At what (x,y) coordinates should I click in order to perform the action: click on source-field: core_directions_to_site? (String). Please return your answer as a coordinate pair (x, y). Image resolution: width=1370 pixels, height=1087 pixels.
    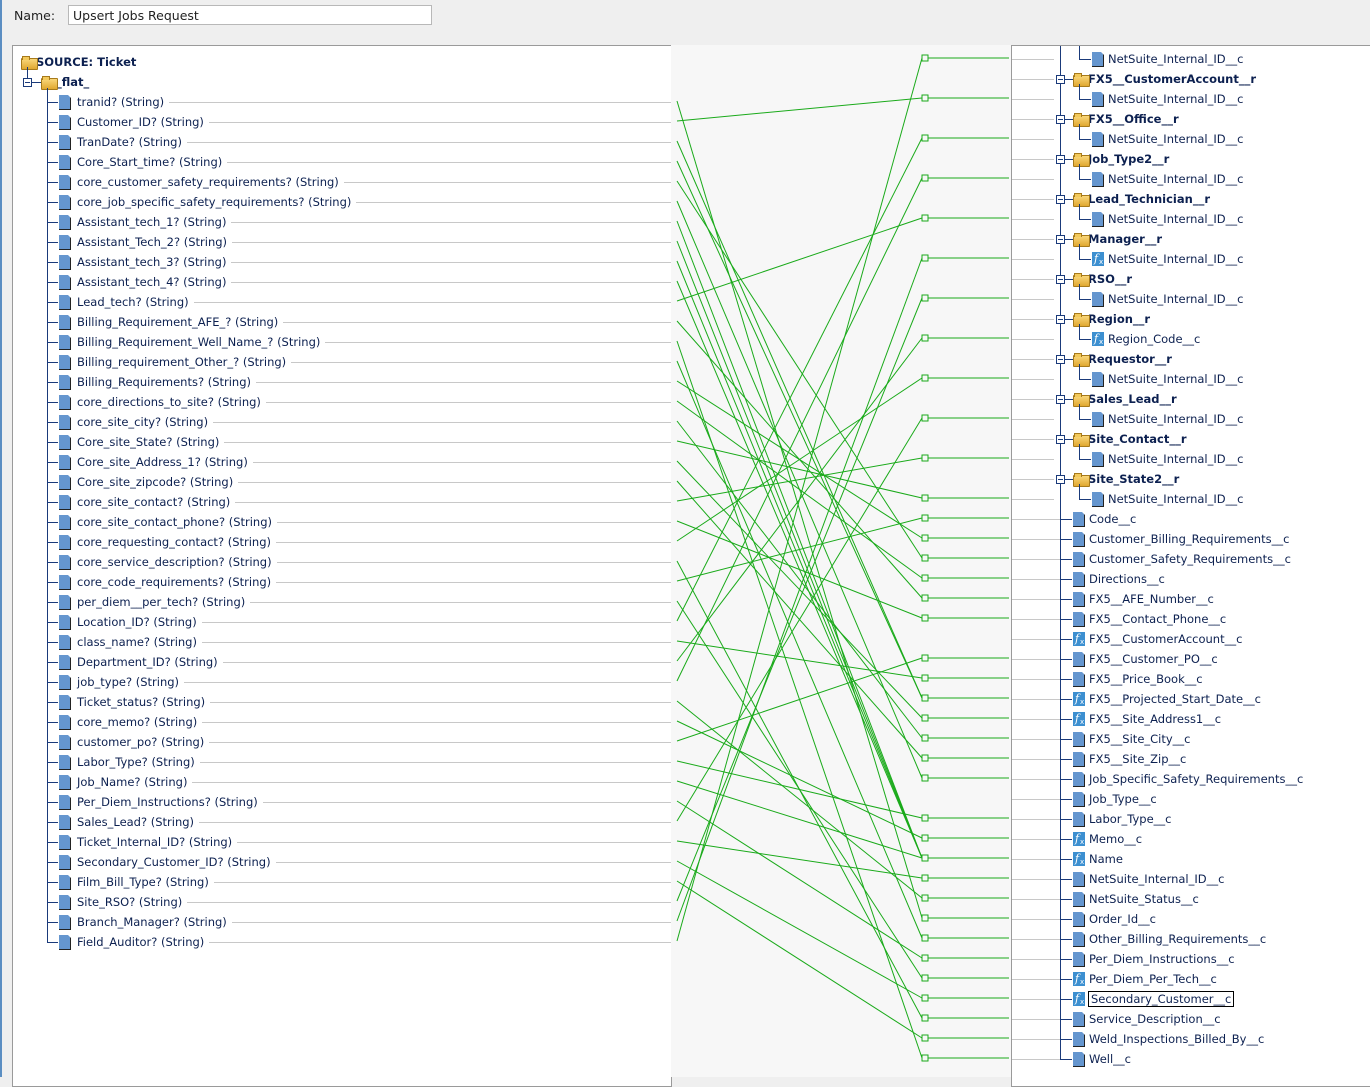
    Looking at the image, I should click on (159, 402).